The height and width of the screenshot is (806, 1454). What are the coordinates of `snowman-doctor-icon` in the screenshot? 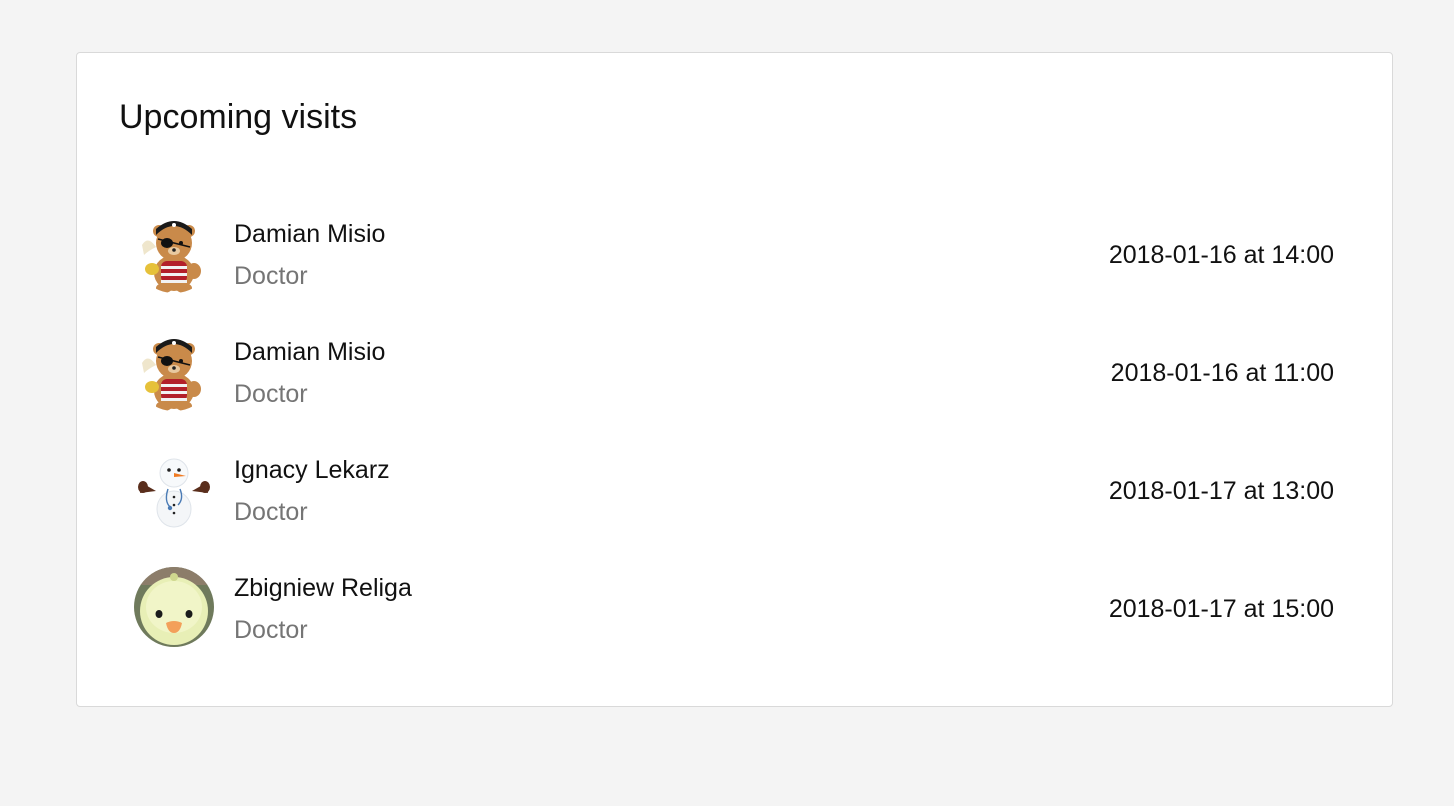 It's located at (174, 489).